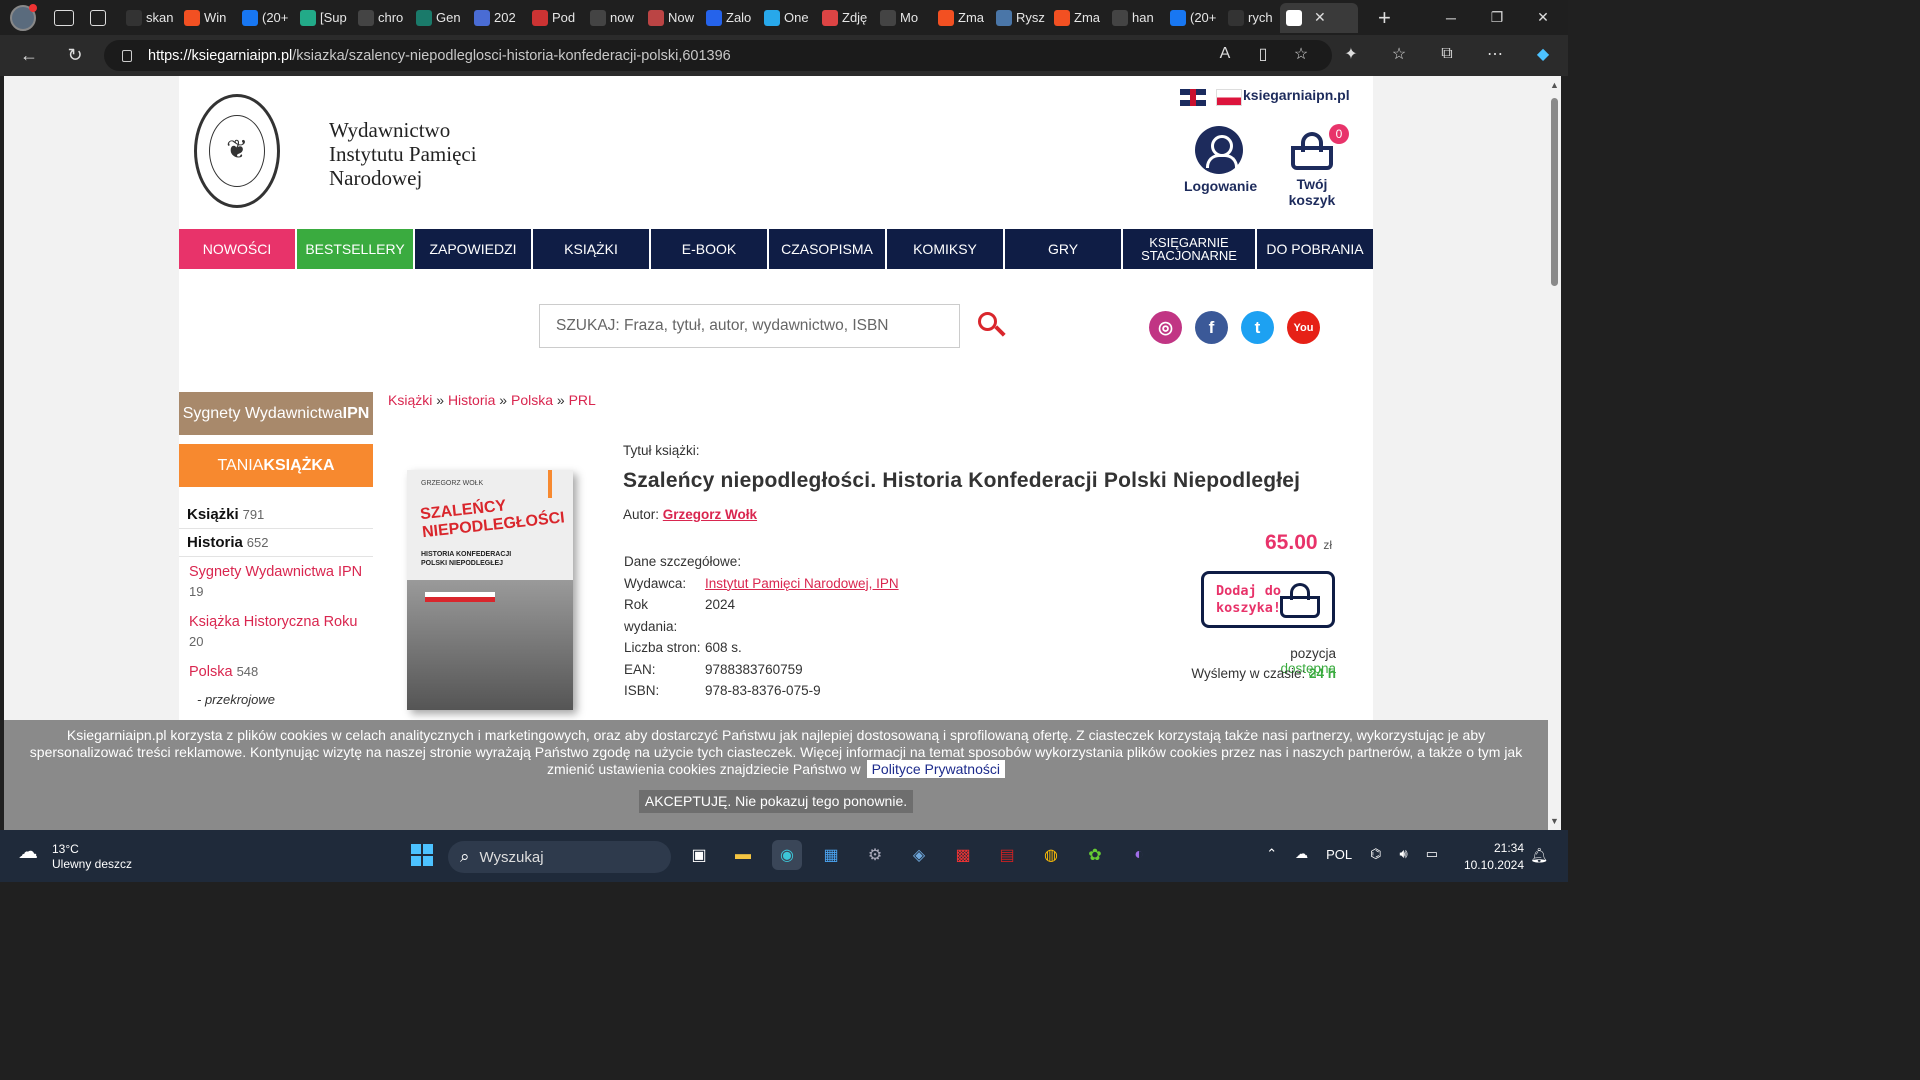 Image resolution: width=1920 pixels, height=1080 pixels. Describe the element at coordinates (1539, 855) in the screenshot. I see `notification-bell-icon: 🔔︎` at that location.